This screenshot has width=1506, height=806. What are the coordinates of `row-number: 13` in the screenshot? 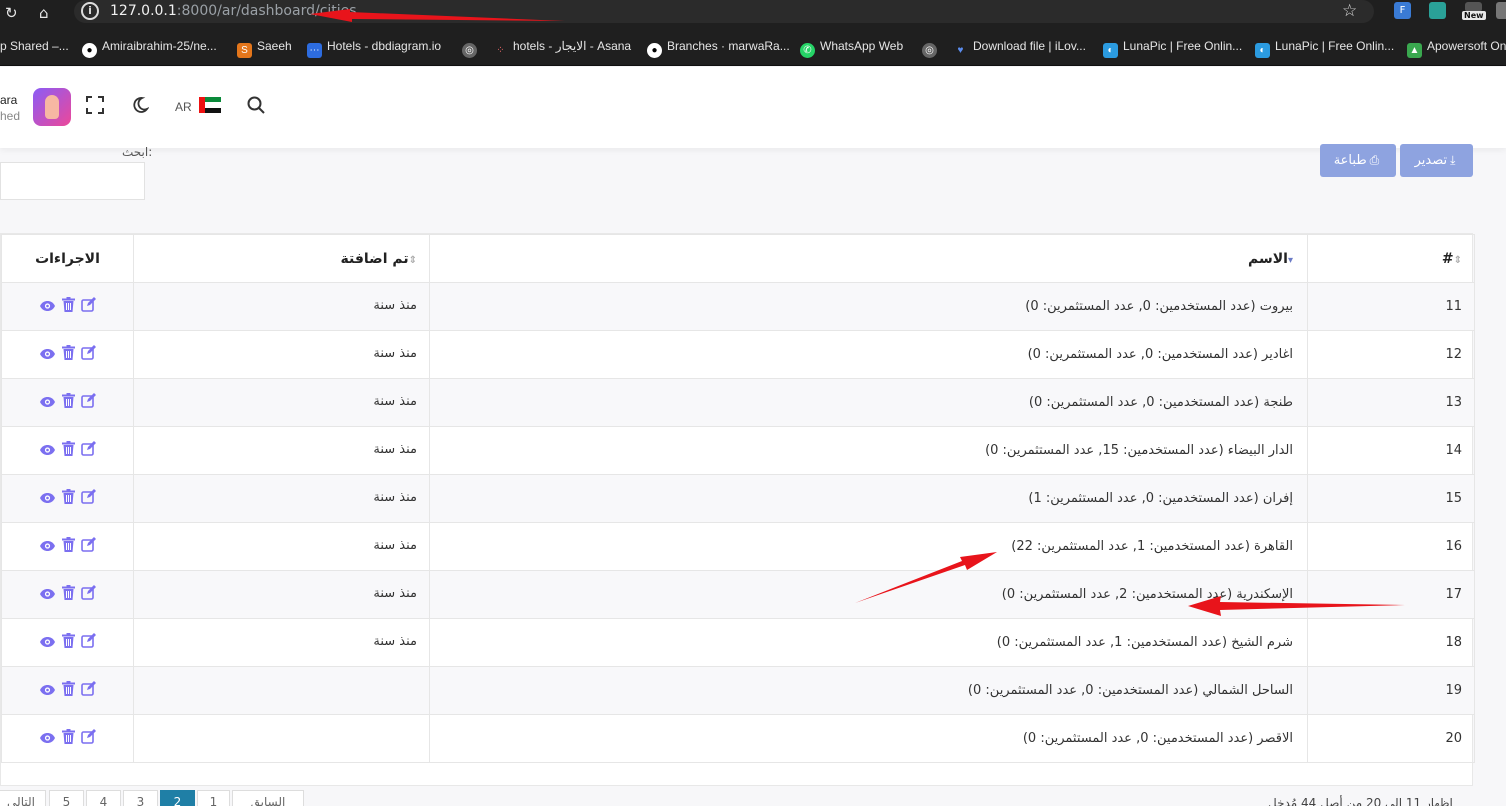 It's located at (1391, 402).